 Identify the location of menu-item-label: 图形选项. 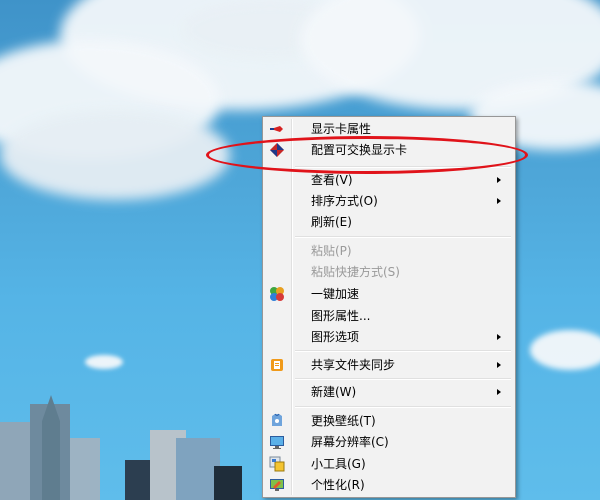
(335, 337).